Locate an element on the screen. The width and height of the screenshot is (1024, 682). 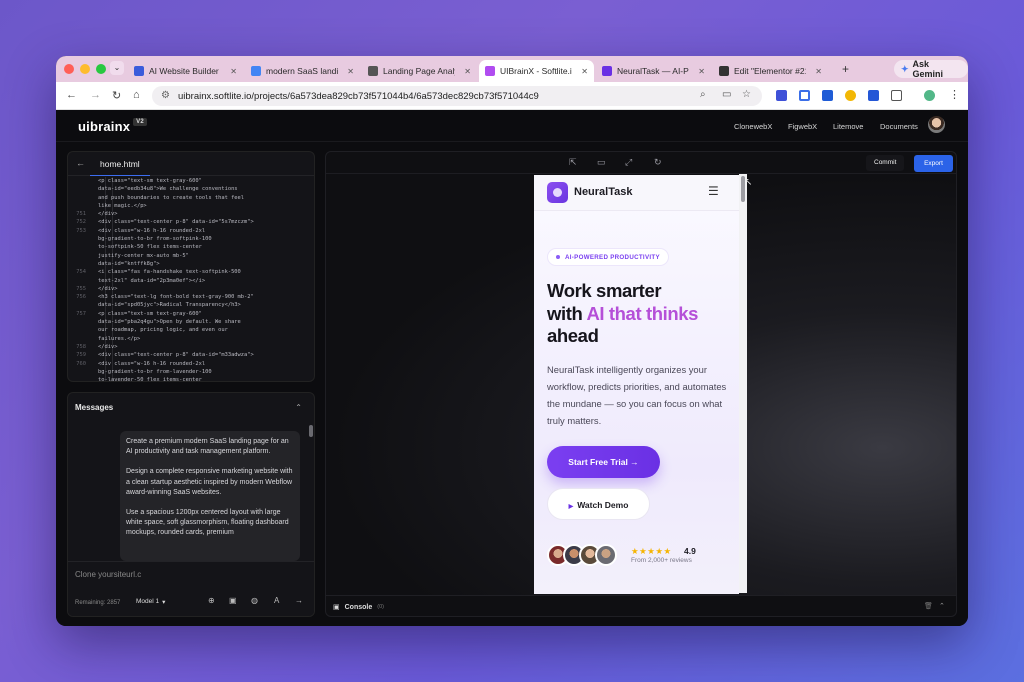
code-line: justify-center mx-auto mb-5" is located at coordinates (191, 256).